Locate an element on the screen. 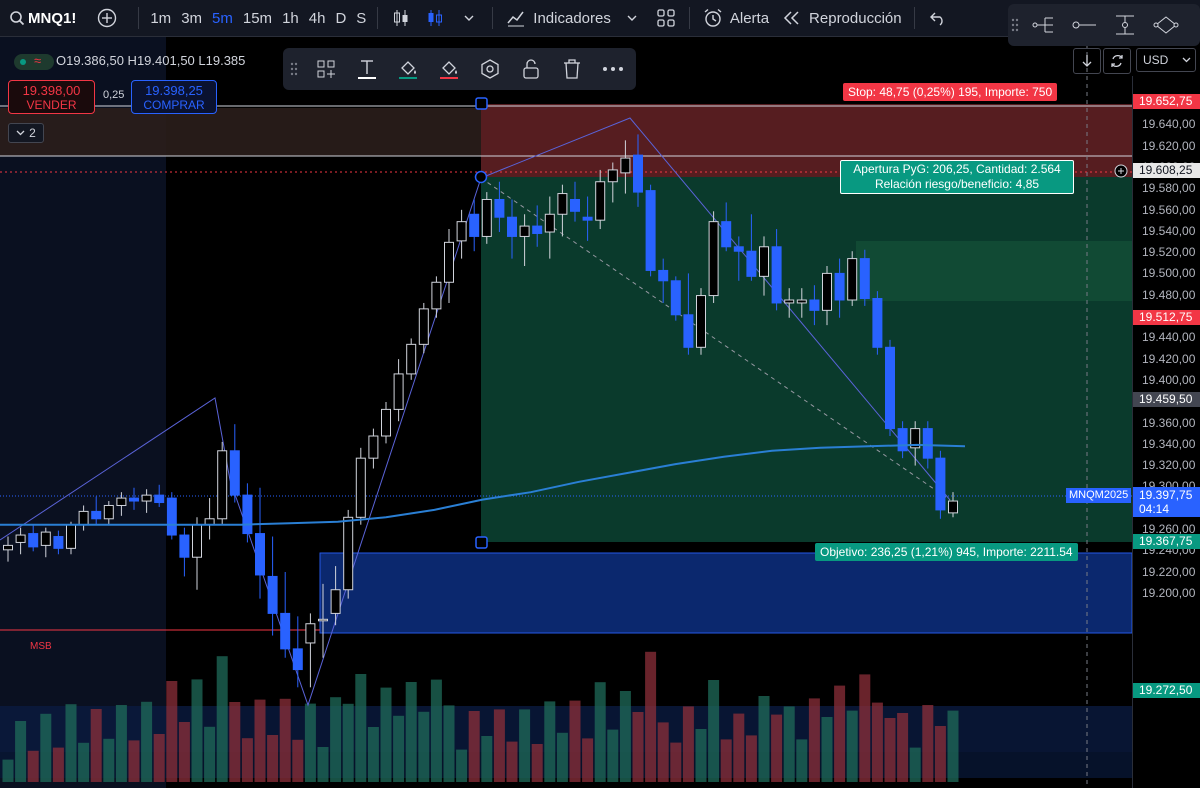  alert-label: Alerta is located at coordinates (749, 18).